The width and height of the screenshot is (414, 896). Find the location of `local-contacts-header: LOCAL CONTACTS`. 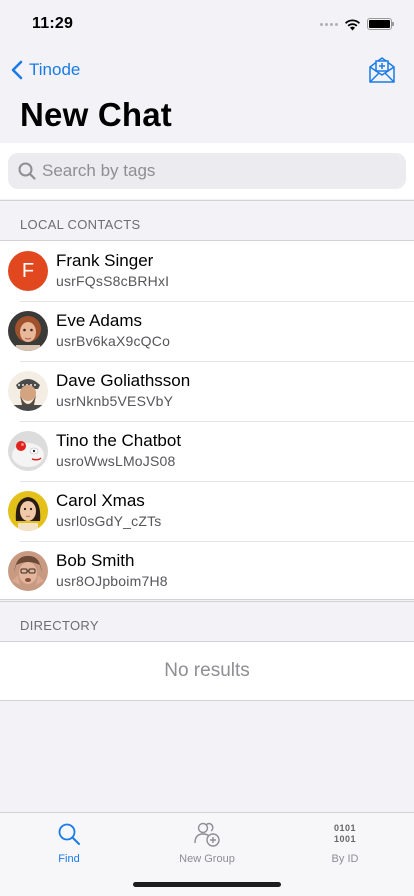

local-contacts-header: LOCAL CONTACTS is located at coordinates (207, 220).